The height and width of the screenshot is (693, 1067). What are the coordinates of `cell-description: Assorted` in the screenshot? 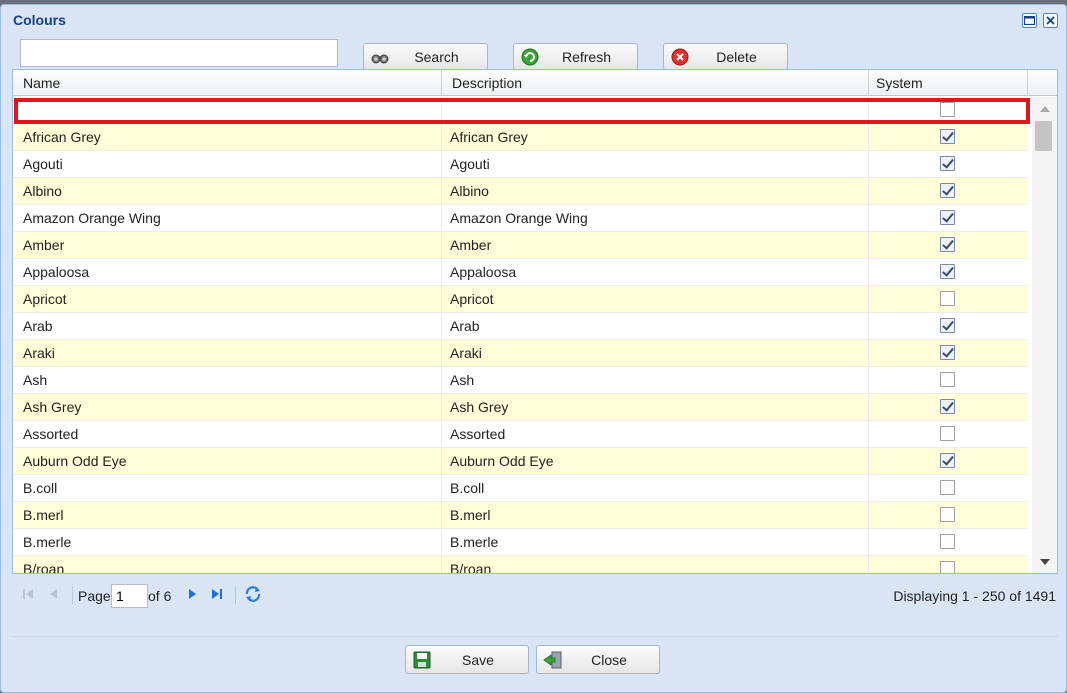 It's located at (655, 434).